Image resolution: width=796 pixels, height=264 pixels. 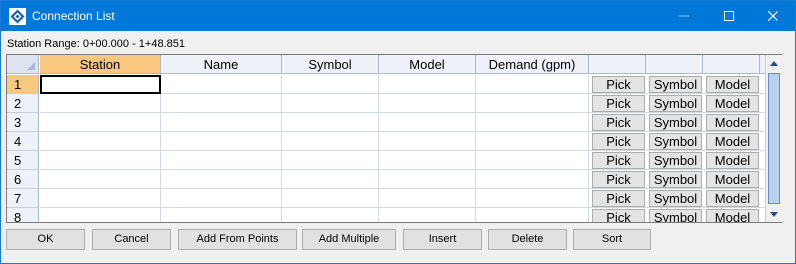 I want to click on scroll-thumb, so click(x=774, y=138).